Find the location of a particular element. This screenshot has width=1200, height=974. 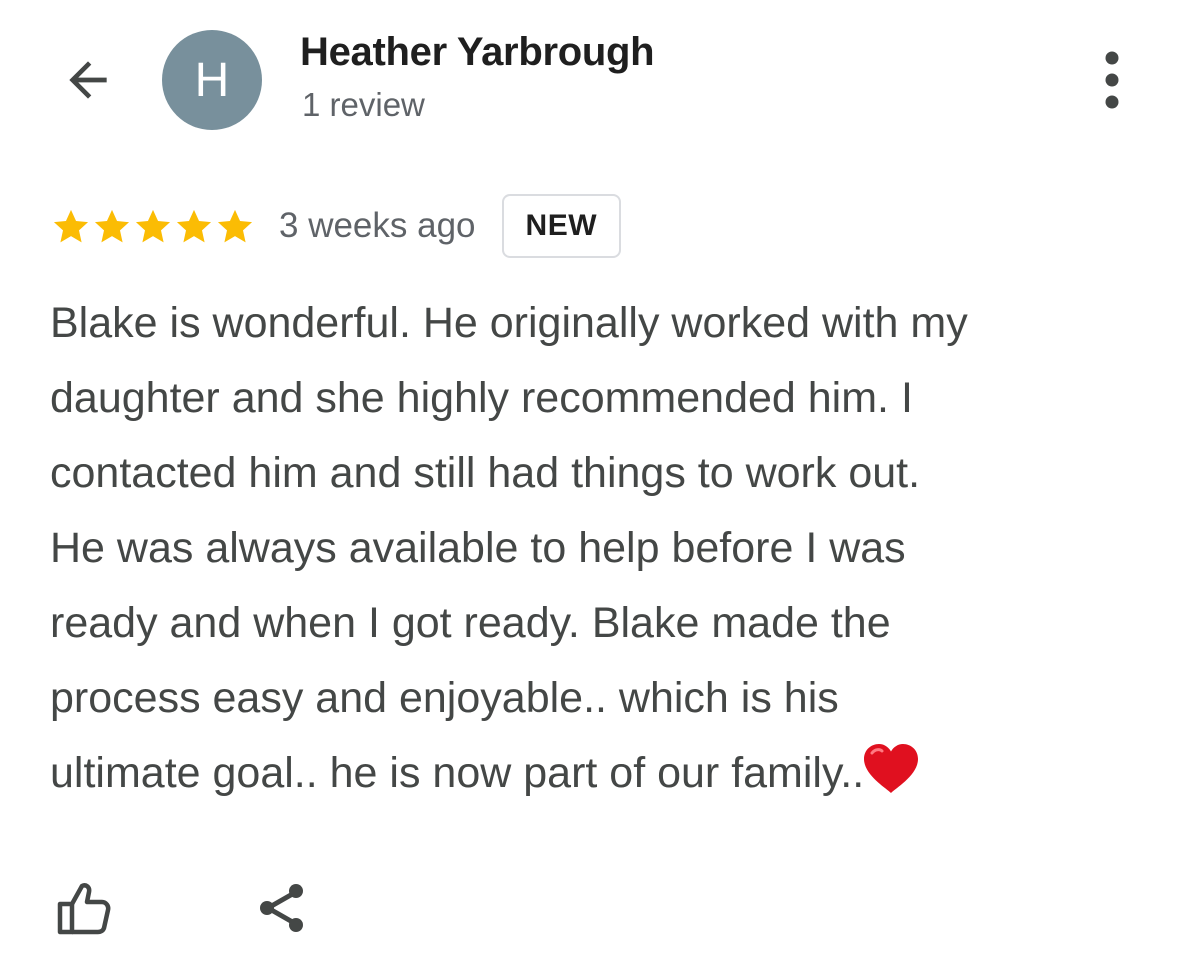

share-icon is located at coordinates (281, 908).